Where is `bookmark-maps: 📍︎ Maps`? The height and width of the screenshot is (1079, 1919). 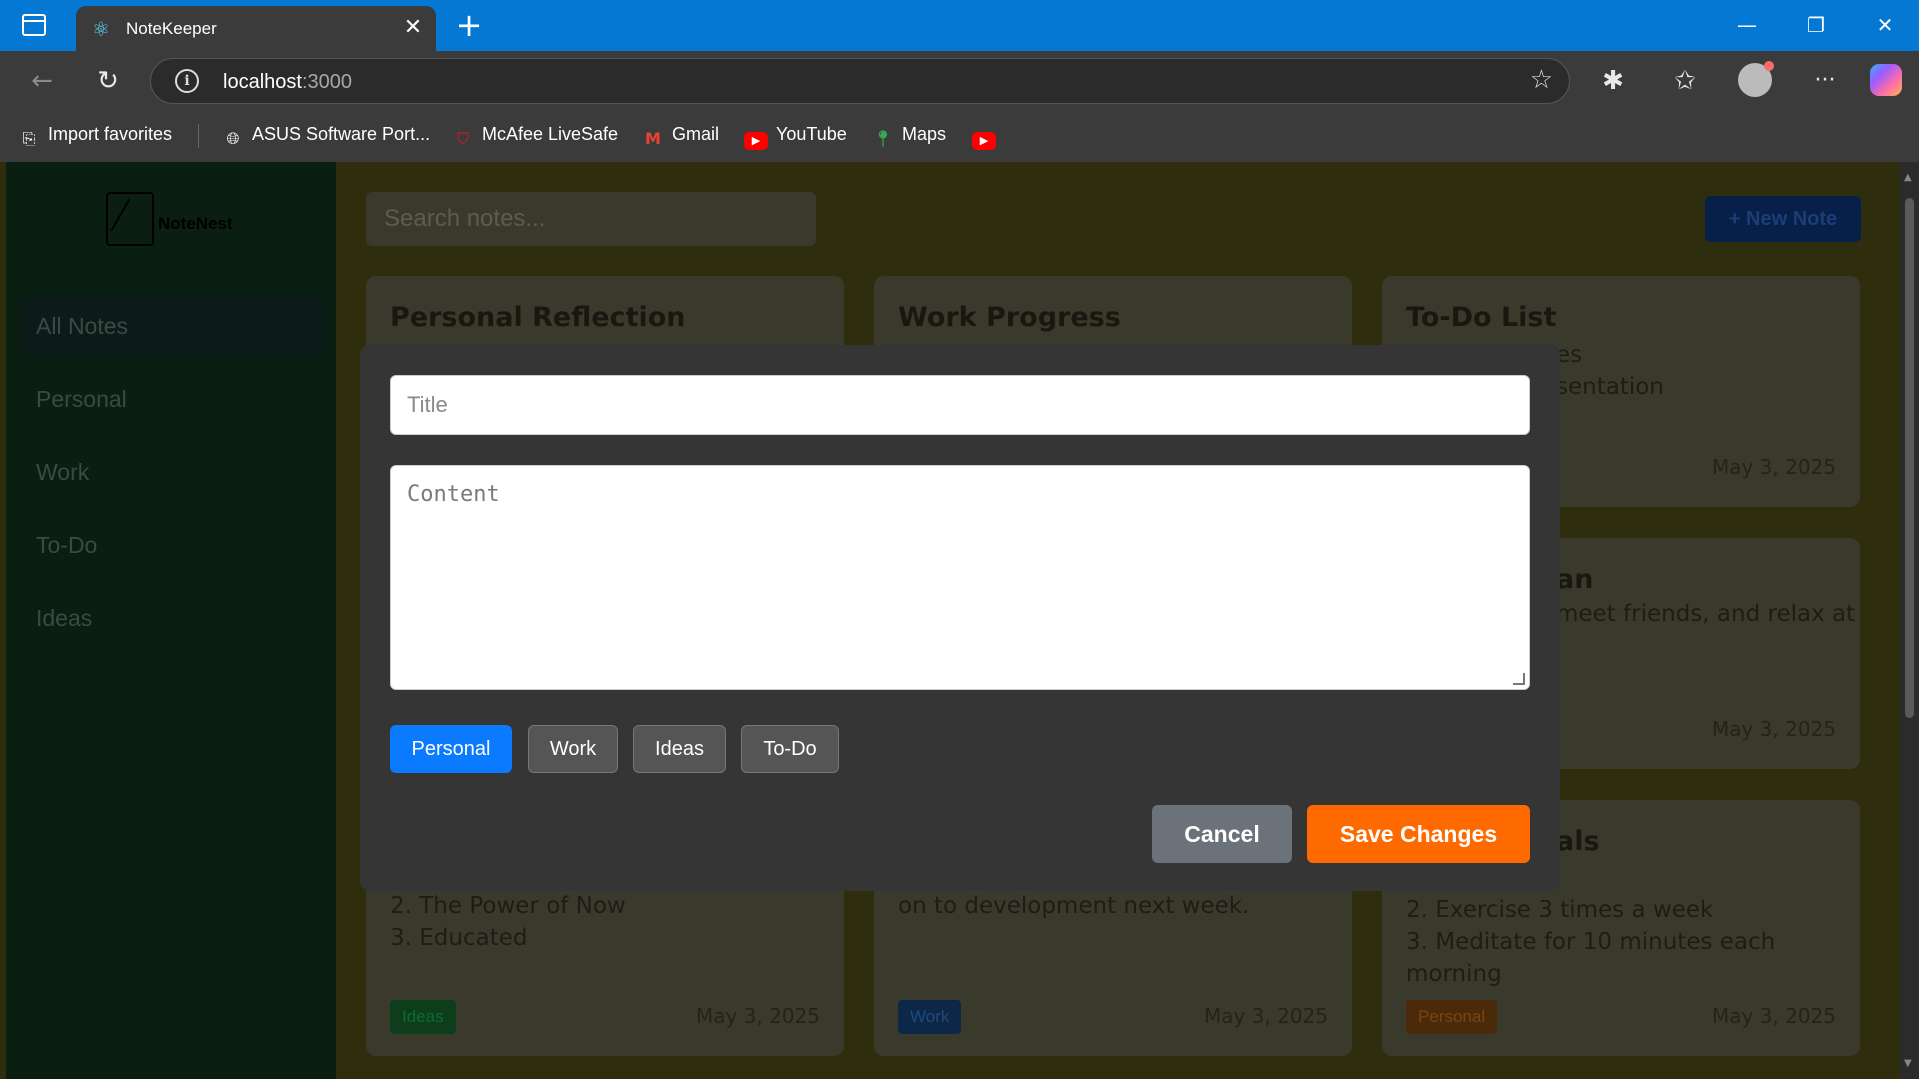 bookmark-maps: 📍︎ Maps is located at coordinates (909, 137).